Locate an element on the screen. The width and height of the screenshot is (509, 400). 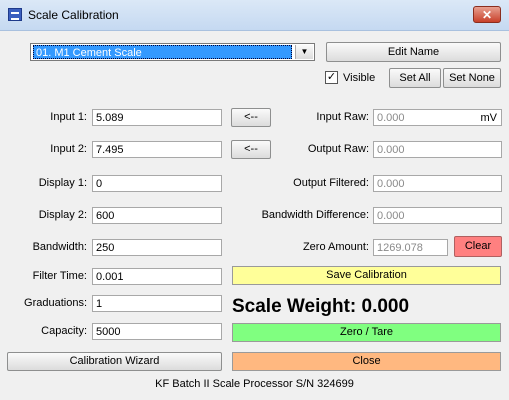
input2-label: Input 2: is located at coordinates (68, 149).